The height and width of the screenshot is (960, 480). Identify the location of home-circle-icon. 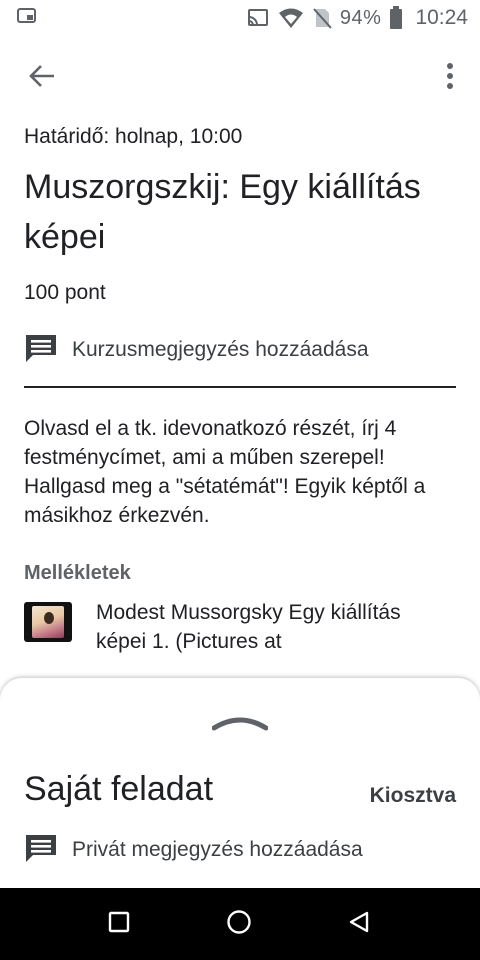
(239, 924).